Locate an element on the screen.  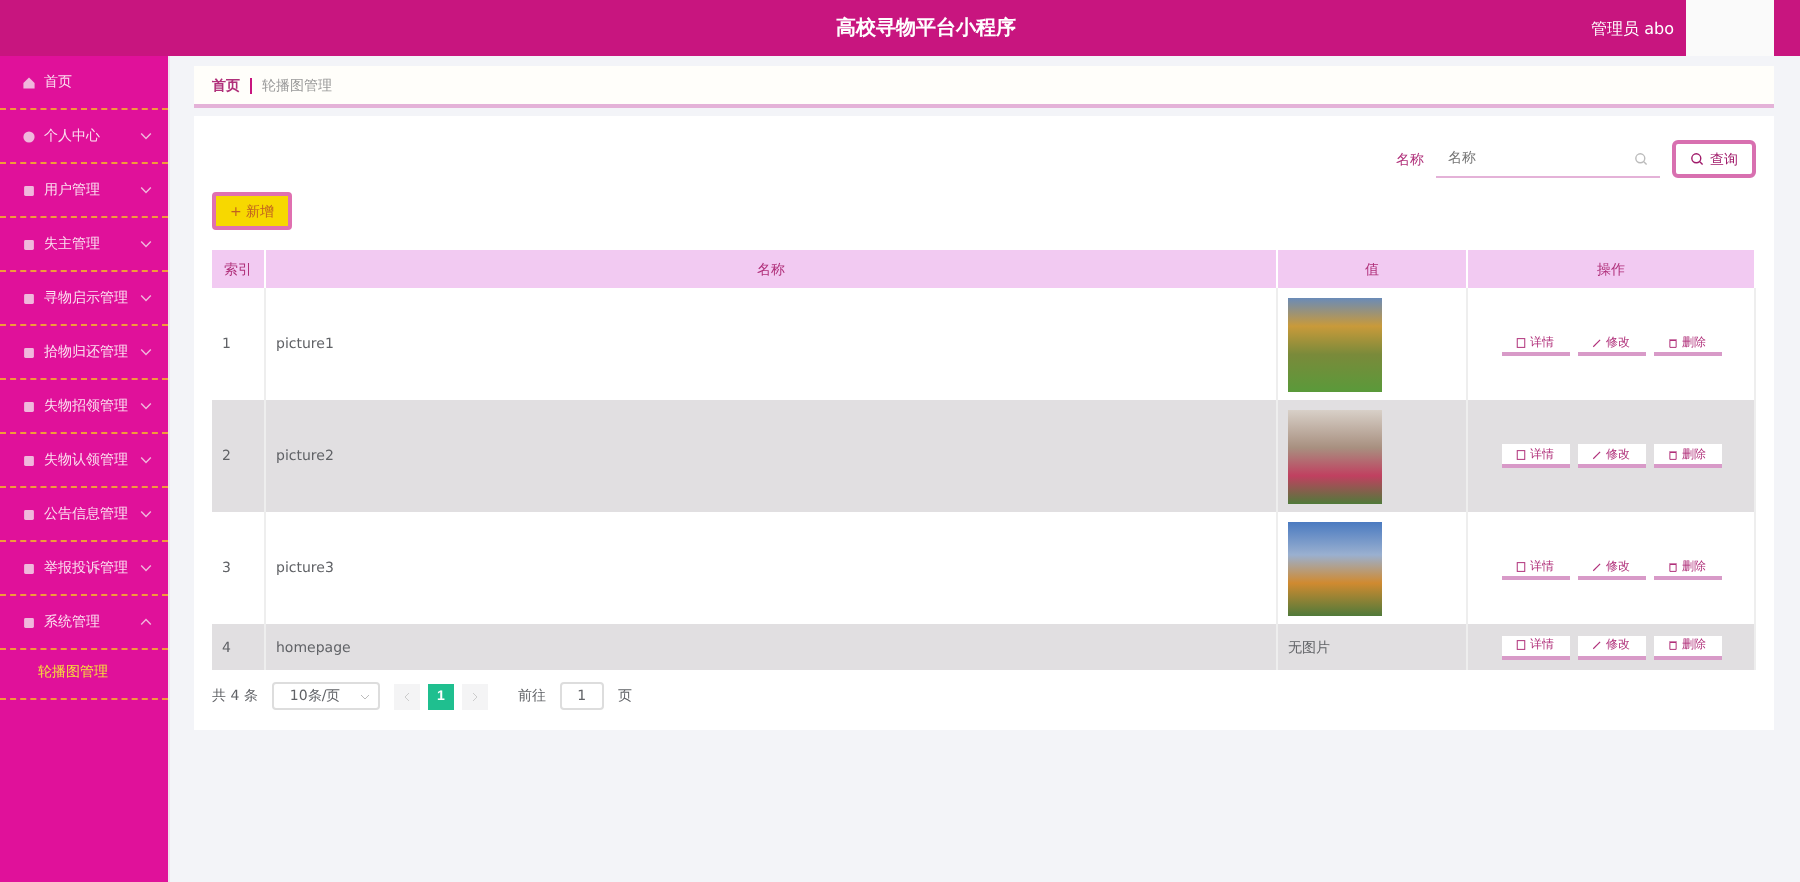
chevron-right-icon is located at coordinates (474, 696).